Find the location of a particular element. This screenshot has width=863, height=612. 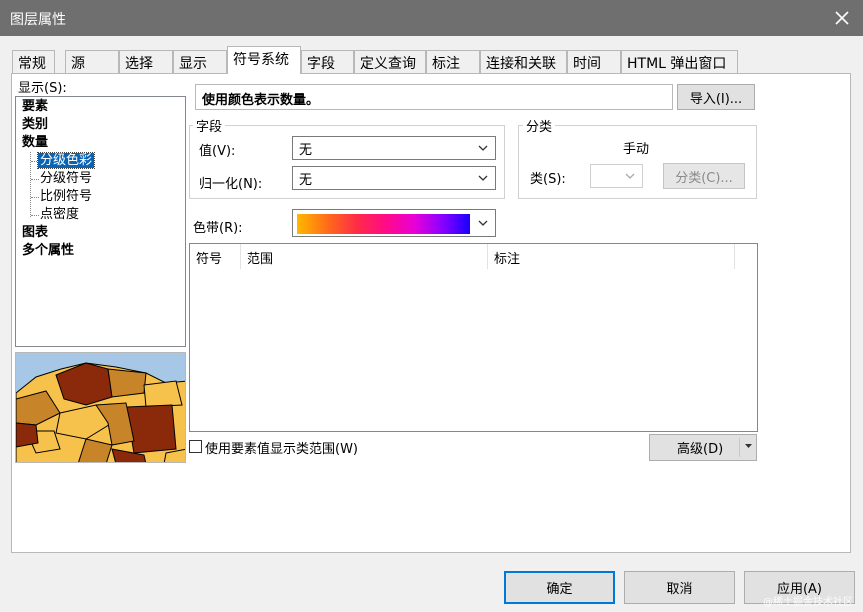

tab-source: 源 is located at coordinates (92, 61).